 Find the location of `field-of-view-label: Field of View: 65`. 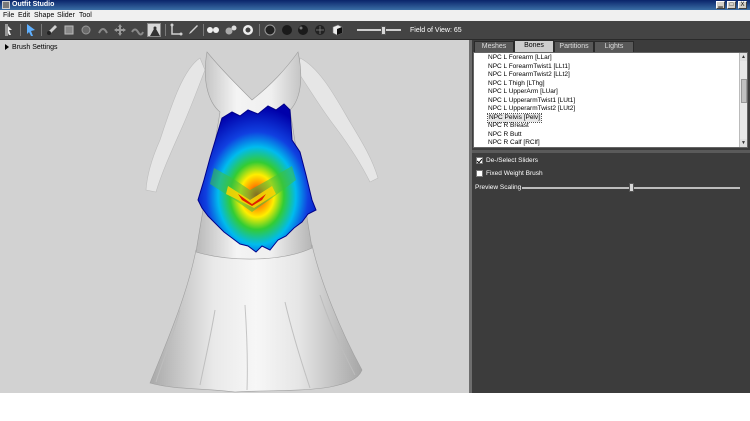

field-of-view-label: Field of View: 65 is located at coordinates (436, 30).